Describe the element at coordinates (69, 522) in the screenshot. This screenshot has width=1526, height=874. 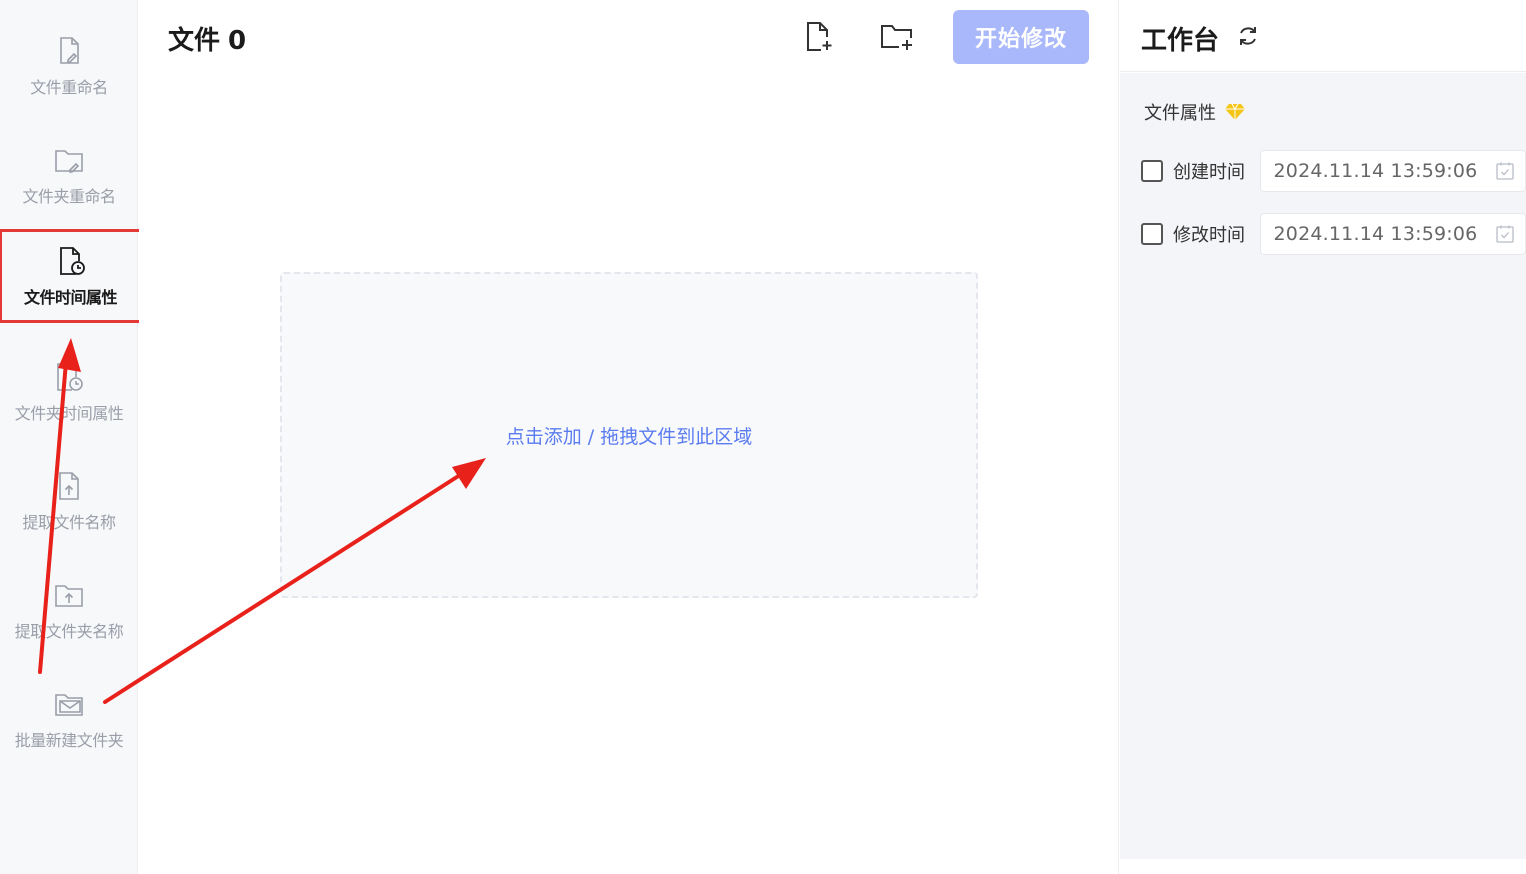
I see `sidebar-item-label: 提取文件名称` at that location.